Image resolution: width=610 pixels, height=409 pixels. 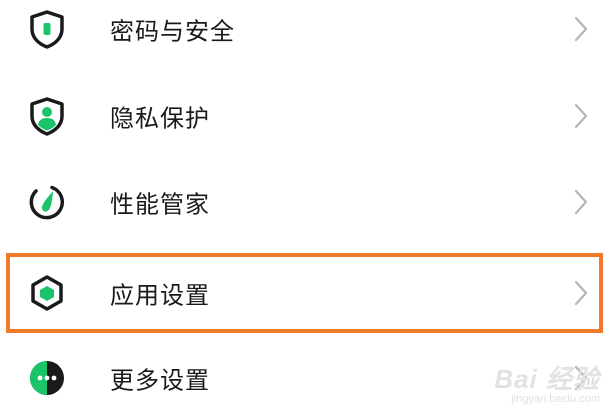 What do you see at coordinates (47, 116) in the screenshot?
I see `privacy-shield-icon` at bounding box center [47, 116].